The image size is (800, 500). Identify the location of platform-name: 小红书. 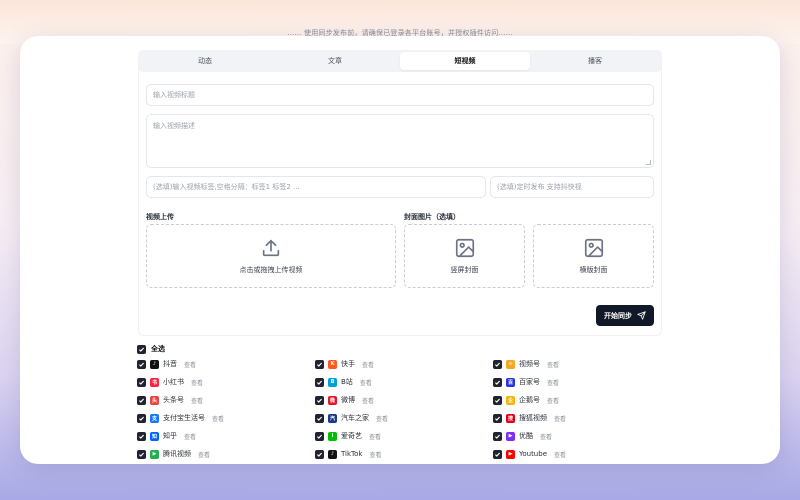
(173, 382).